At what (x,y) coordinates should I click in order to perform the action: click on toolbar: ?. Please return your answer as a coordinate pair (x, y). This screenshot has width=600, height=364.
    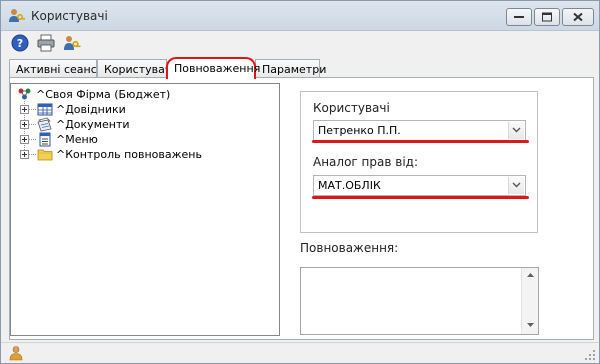
    Looking at the image, I should click on (300, 43).